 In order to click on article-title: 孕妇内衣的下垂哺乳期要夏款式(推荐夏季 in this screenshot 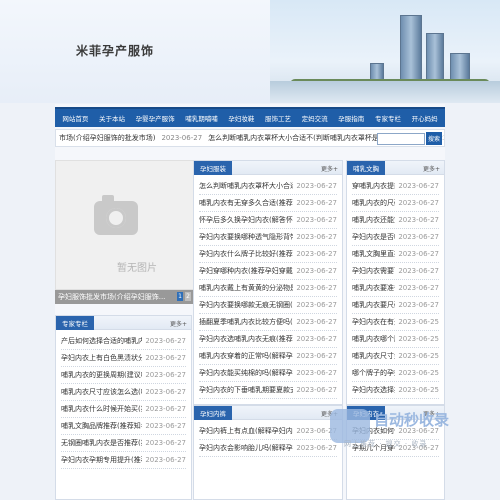, I will do `click(246, 390)`.